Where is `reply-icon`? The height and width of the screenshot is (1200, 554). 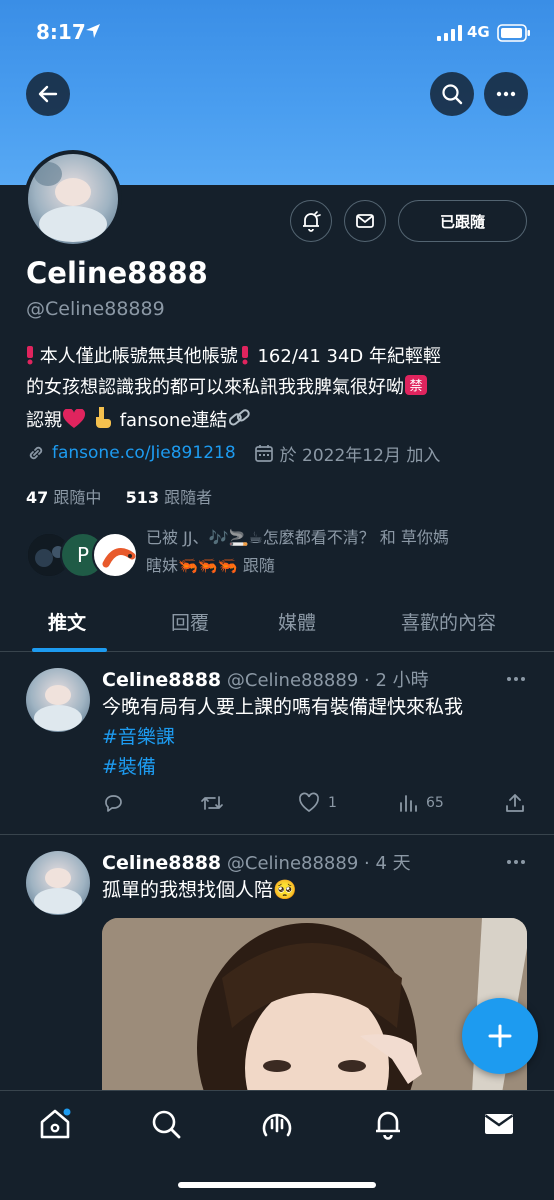 reply-icon is located at coordinates (113, 803).